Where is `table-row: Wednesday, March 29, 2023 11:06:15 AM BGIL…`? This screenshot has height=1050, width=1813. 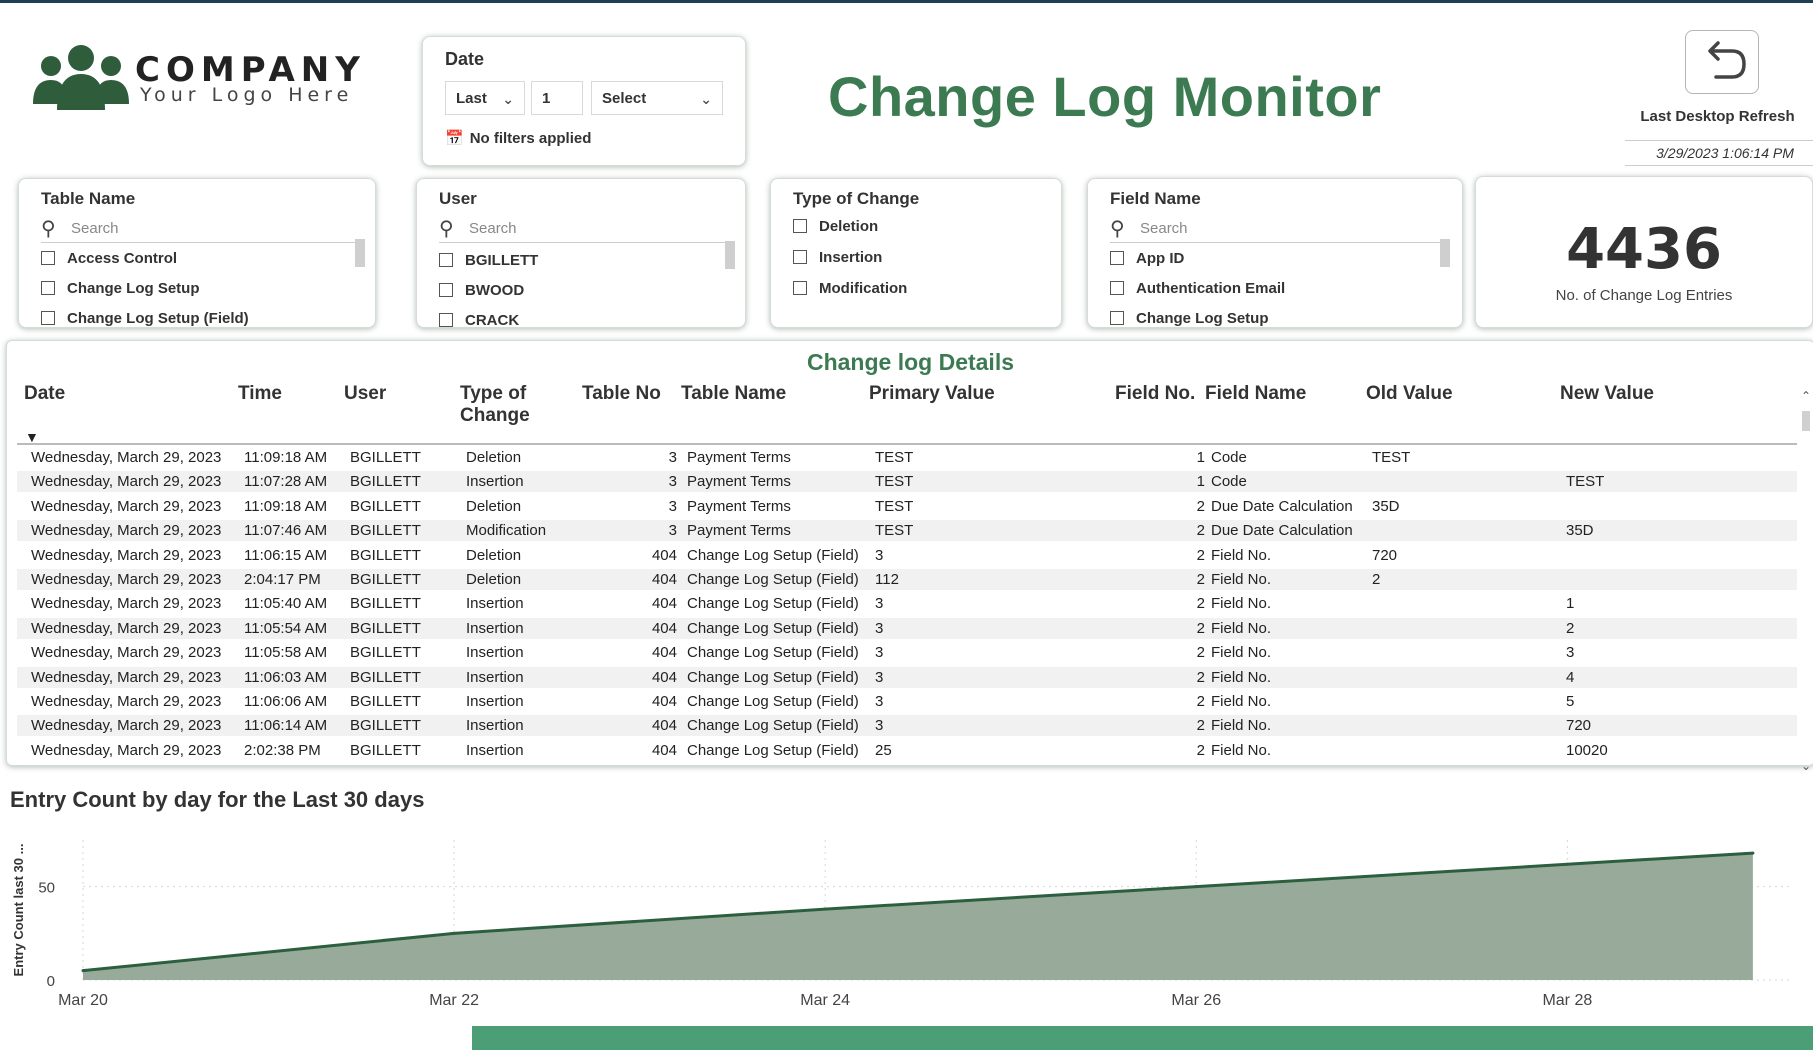 table-row: Wednesday, March 29, 2023 11:06:15 AM BGIL… is located at coordinates (907, 555).